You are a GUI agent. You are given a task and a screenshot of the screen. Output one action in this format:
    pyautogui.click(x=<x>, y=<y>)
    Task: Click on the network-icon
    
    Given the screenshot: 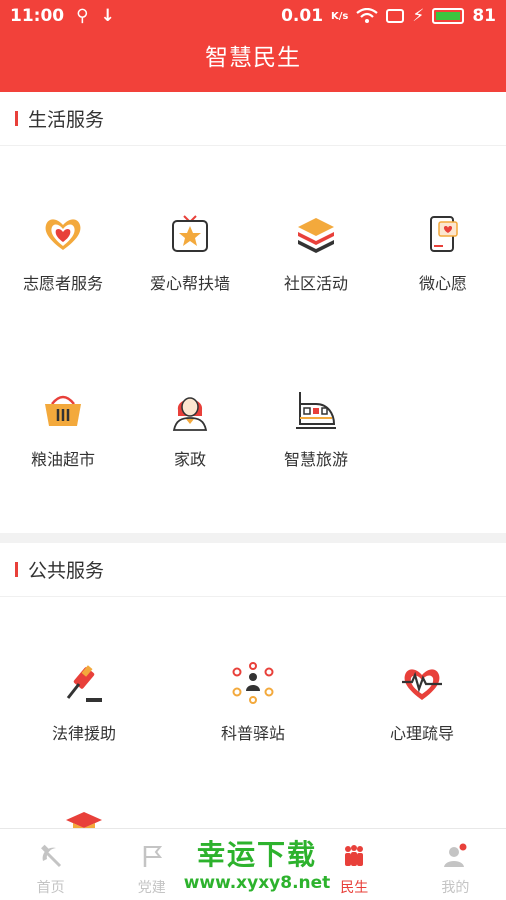 What is the action you would take?
    pyautogui.click(x=253, y=683)
    